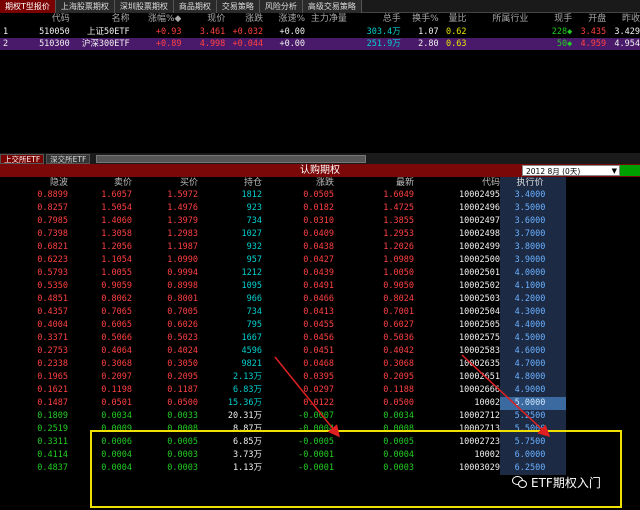 The height and width of the screenshot is (510, 640). Describe the element at coordinates (34, 183) in the screenshot. I see `col-implied-vol: 隐波` at that location.